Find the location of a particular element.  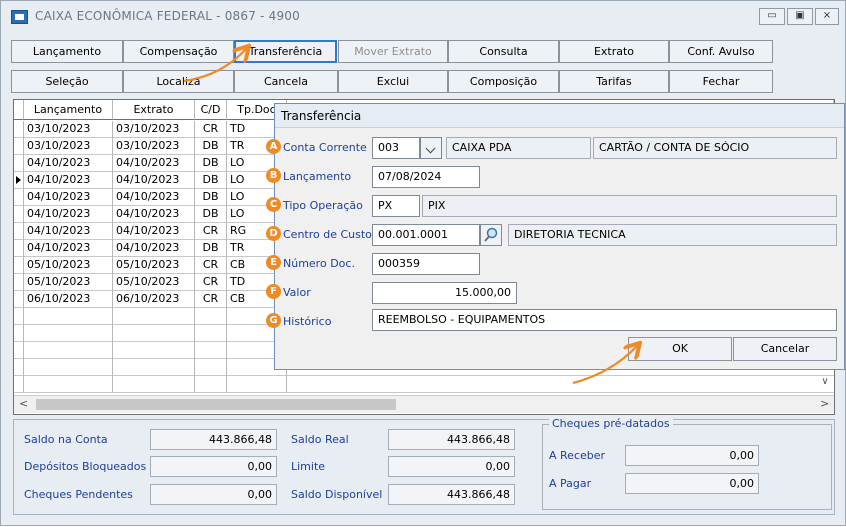

saldo-conta-label: Saldo na Conta is located at coordinates (66, 439).